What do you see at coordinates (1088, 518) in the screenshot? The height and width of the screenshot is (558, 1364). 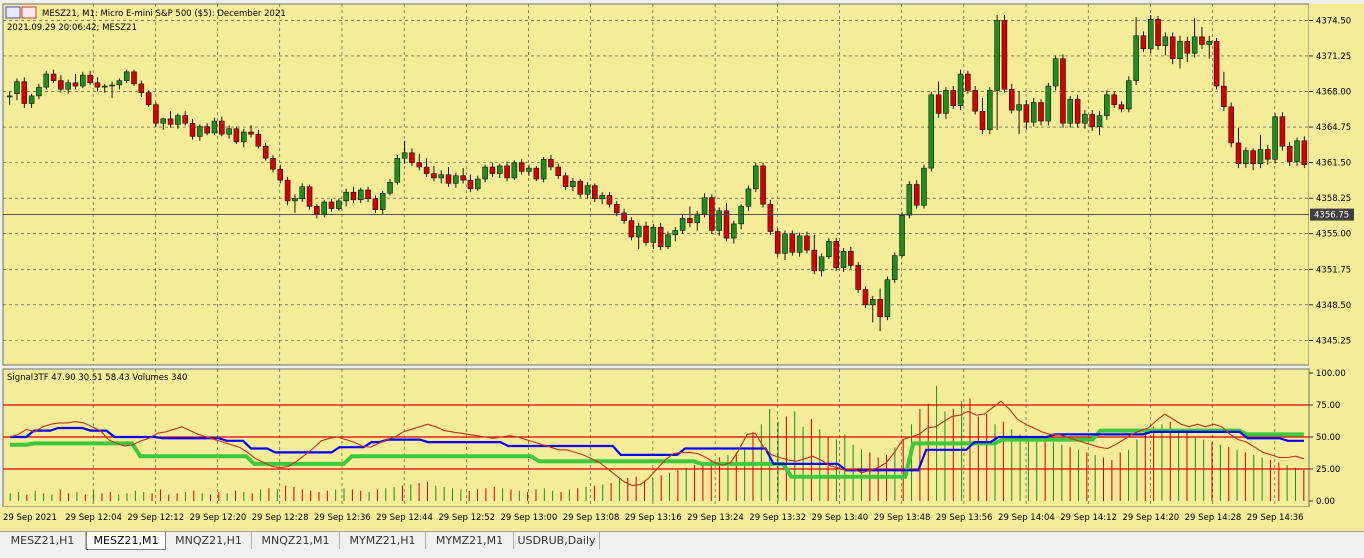 I see `time-label: 29 Sep 14:12` at bounding box center [1088, 518].